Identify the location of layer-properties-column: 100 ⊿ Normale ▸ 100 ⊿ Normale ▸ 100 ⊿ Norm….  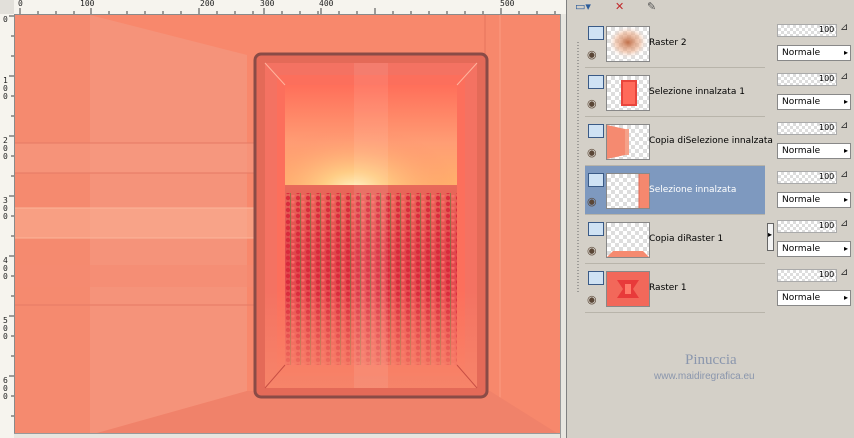
(813, 228).